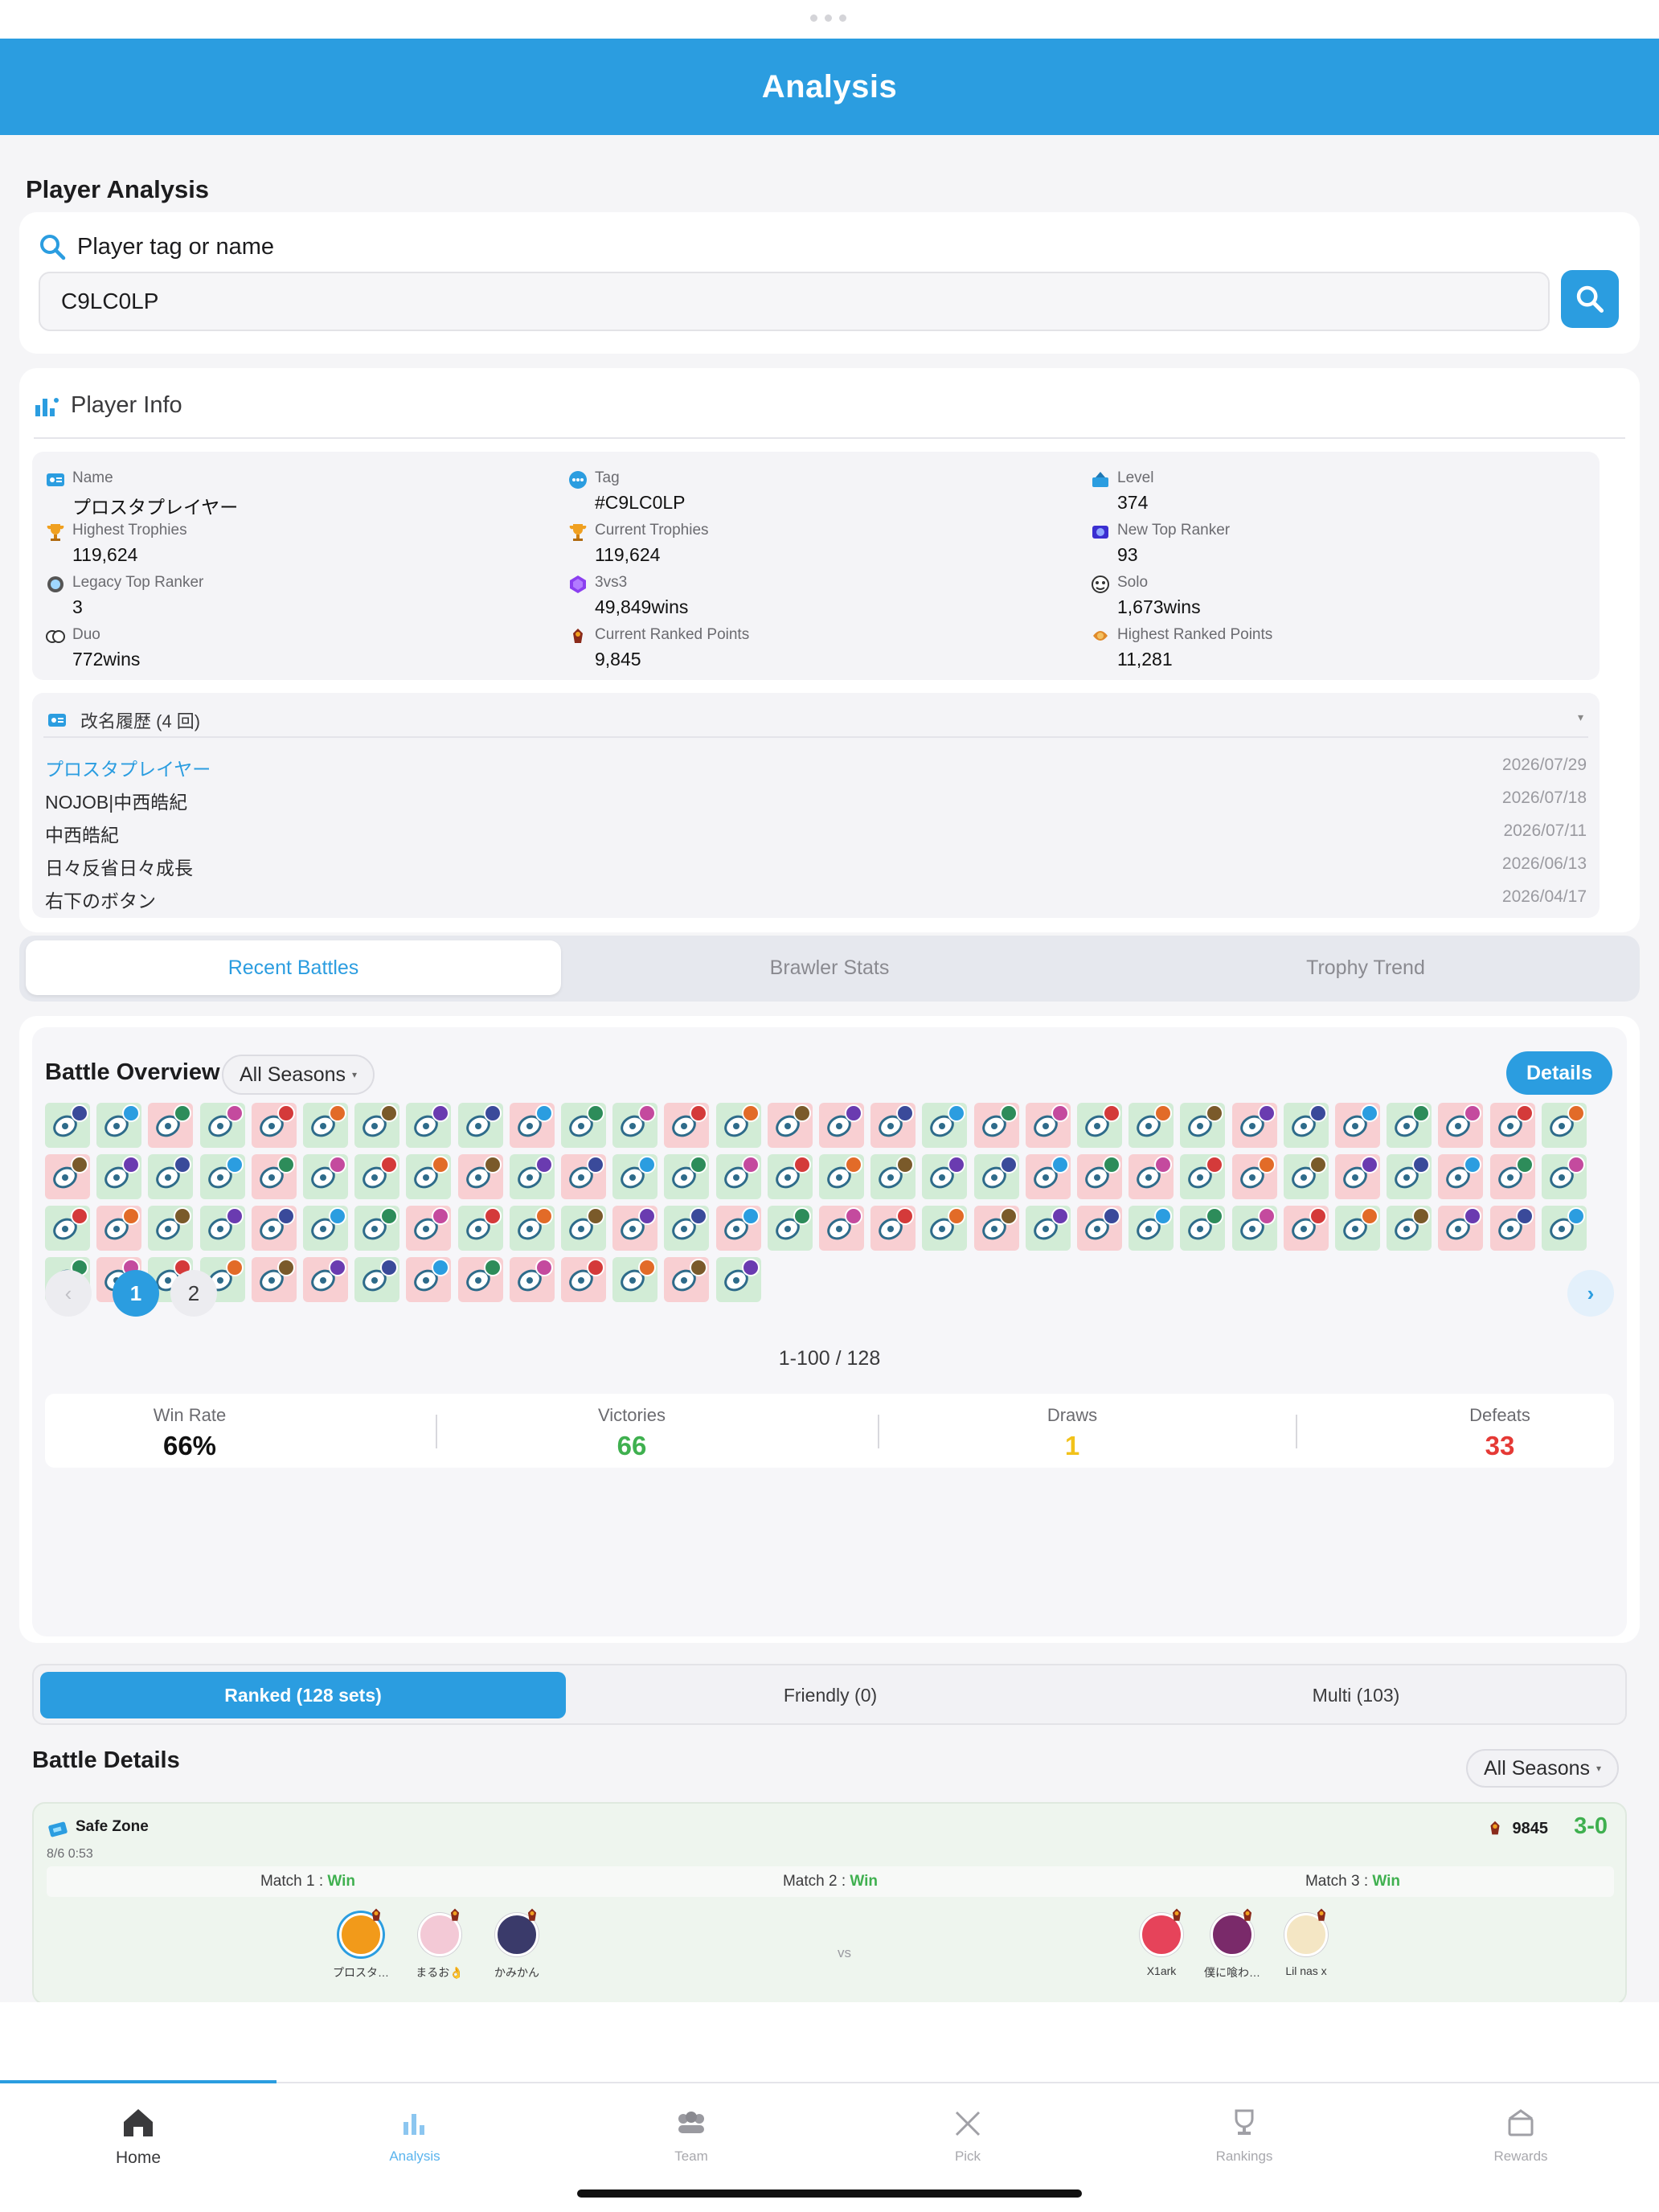 The image size is (1659, 2212). Describe the element at coordinates (1365, 968) in the screenshot. I see `tab-trophy-trend: Trophy Trend` at that location.